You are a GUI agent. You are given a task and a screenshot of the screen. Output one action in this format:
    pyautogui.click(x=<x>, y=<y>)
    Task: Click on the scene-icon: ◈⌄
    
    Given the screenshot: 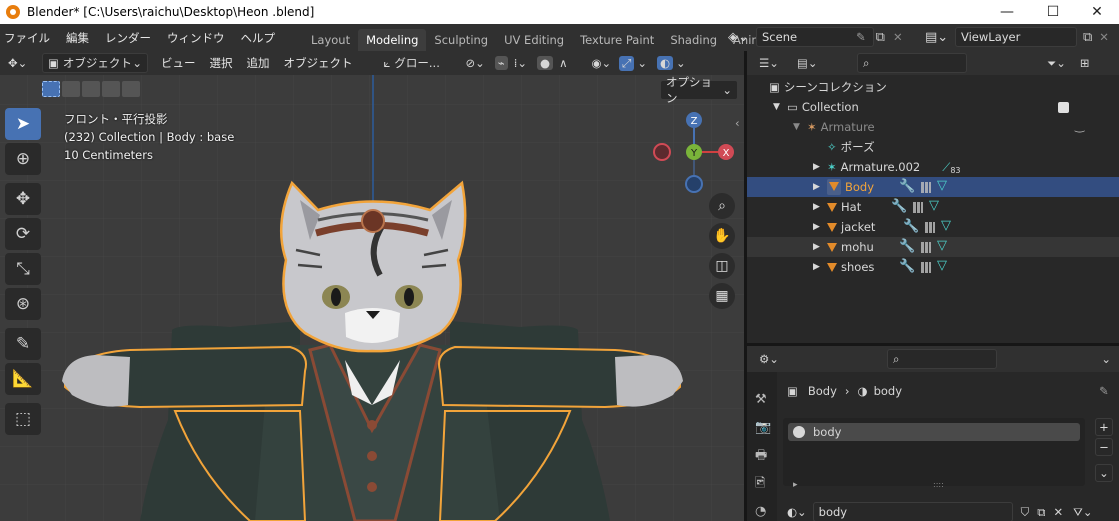 What is the action you would take?
    pyautogui.click(x=742, y=37)
    